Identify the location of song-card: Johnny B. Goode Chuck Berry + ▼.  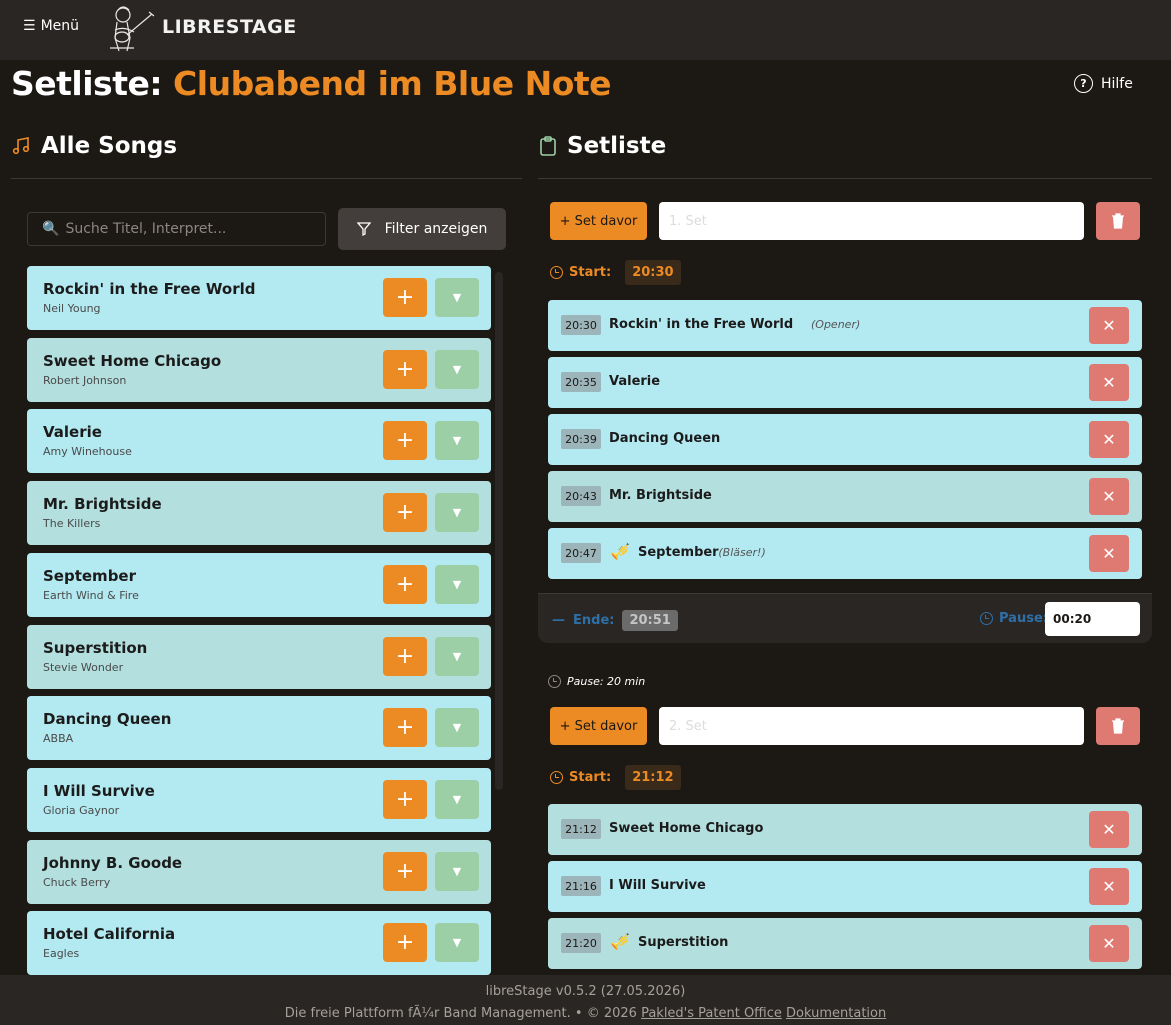
(259, 872).